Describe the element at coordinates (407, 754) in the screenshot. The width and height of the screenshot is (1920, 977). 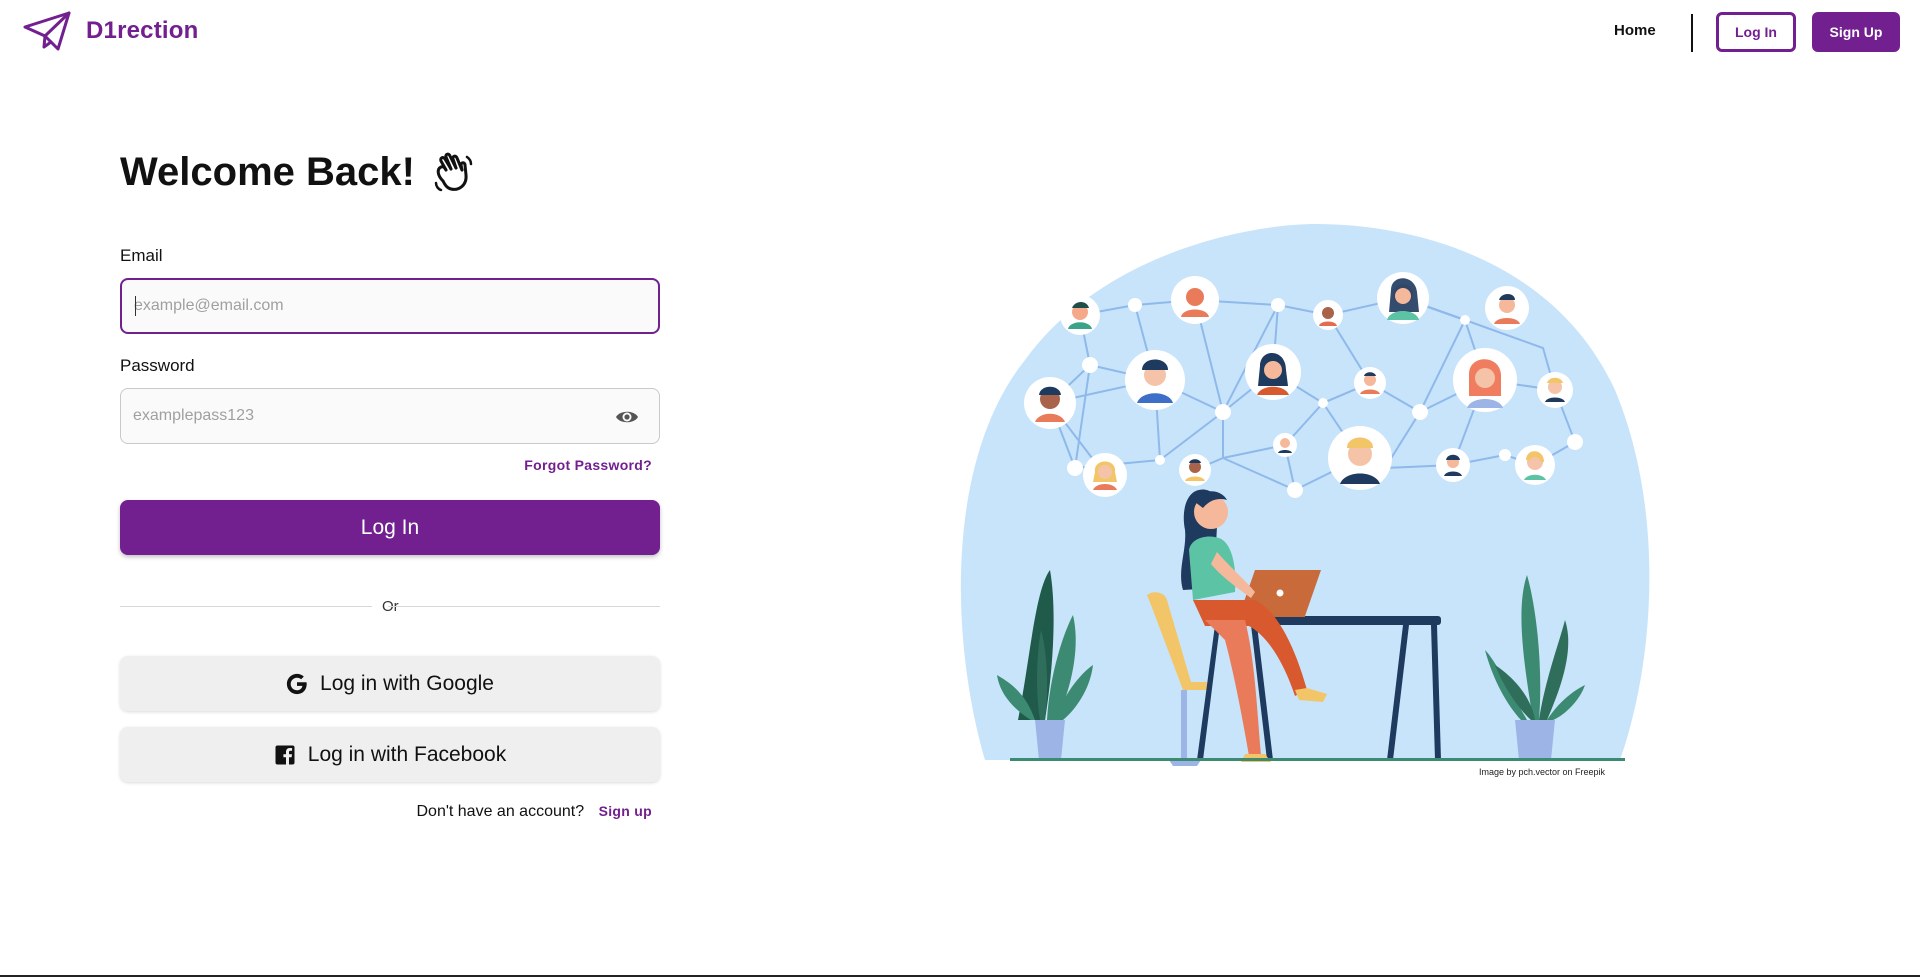
I see `facebook-button-label: Log in with Facebook` at that location.